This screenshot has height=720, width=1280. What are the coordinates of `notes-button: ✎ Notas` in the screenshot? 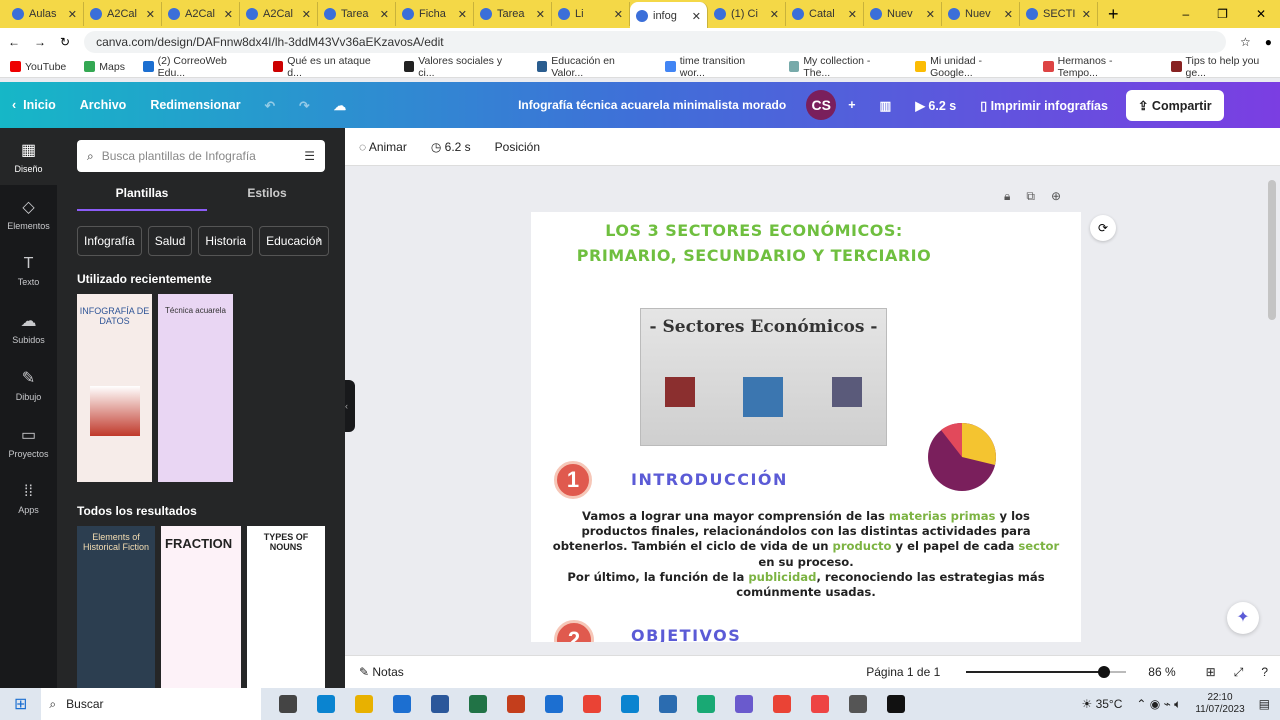 It's located at (381, 672).